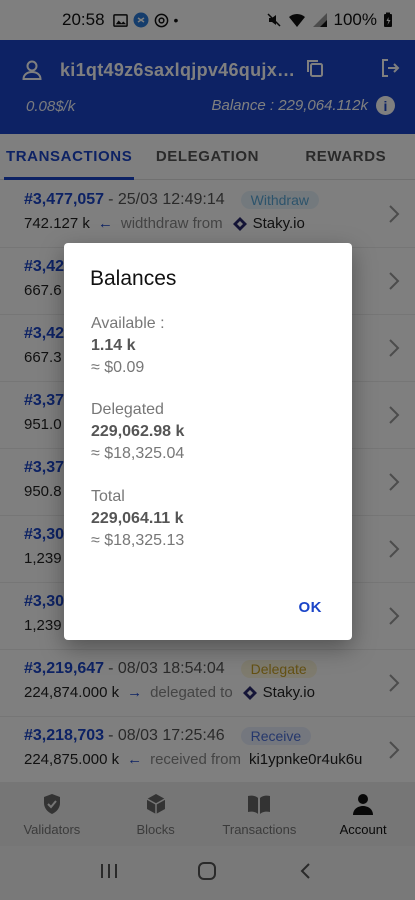  Describe the element at coordinates (128, 323) in the screenshot. I see `available-label: Available :` at that location.